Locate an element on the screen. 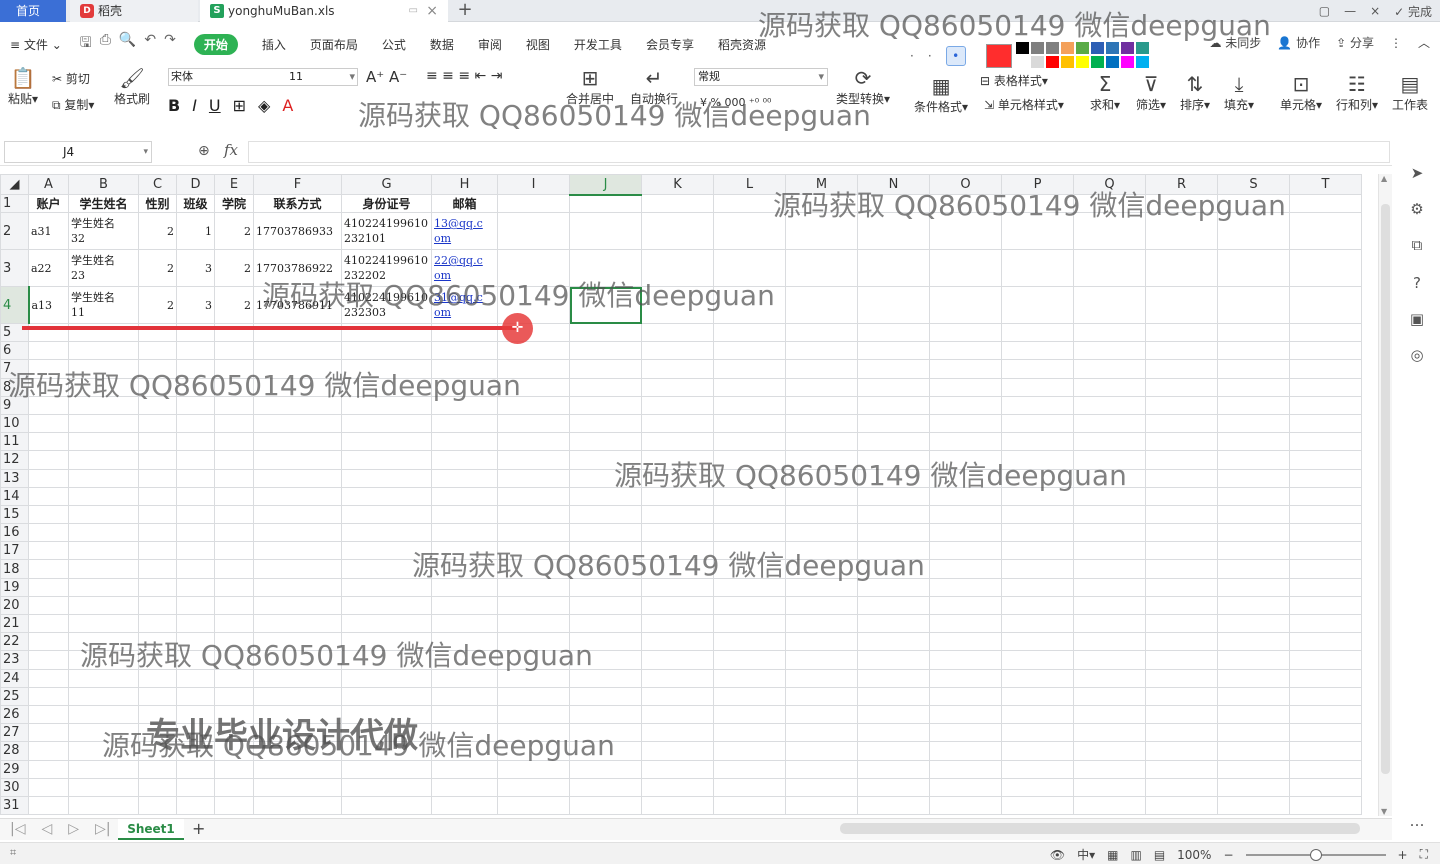  cell-a3: a22 is located at coordinates (48, 268).